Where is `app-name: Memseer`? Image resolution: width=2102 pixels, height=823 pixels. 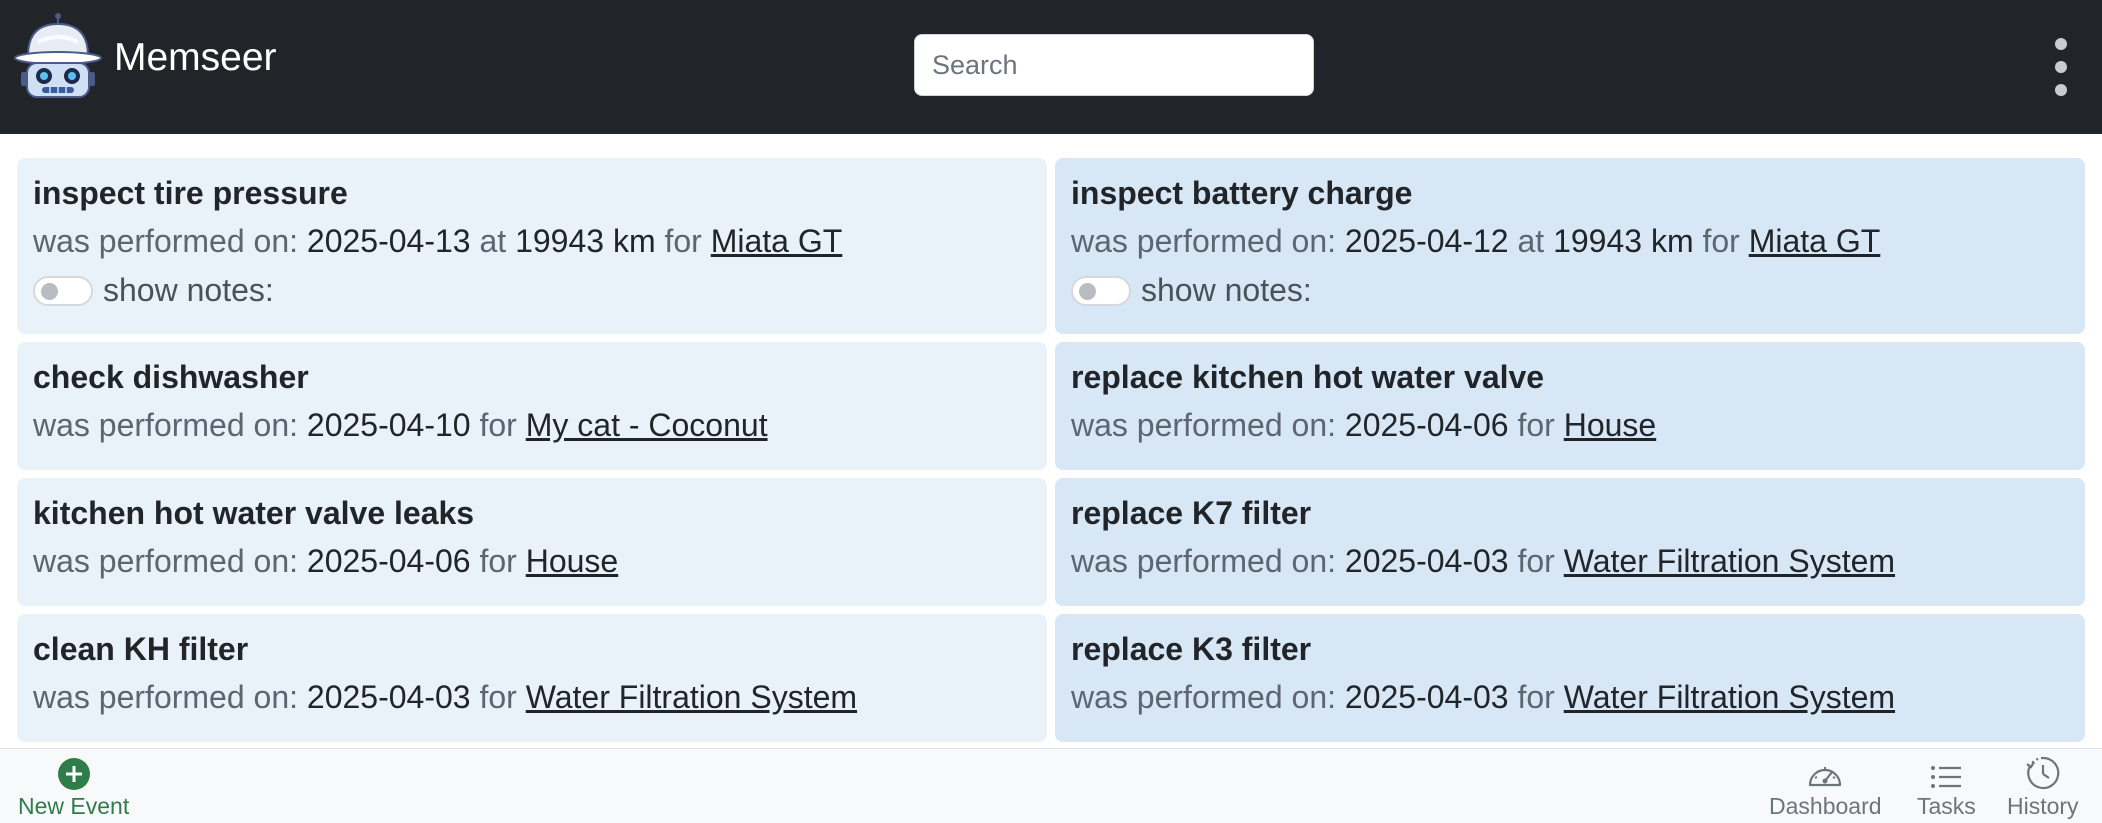
app-name: Memseer is located at coordinates (195, 57).